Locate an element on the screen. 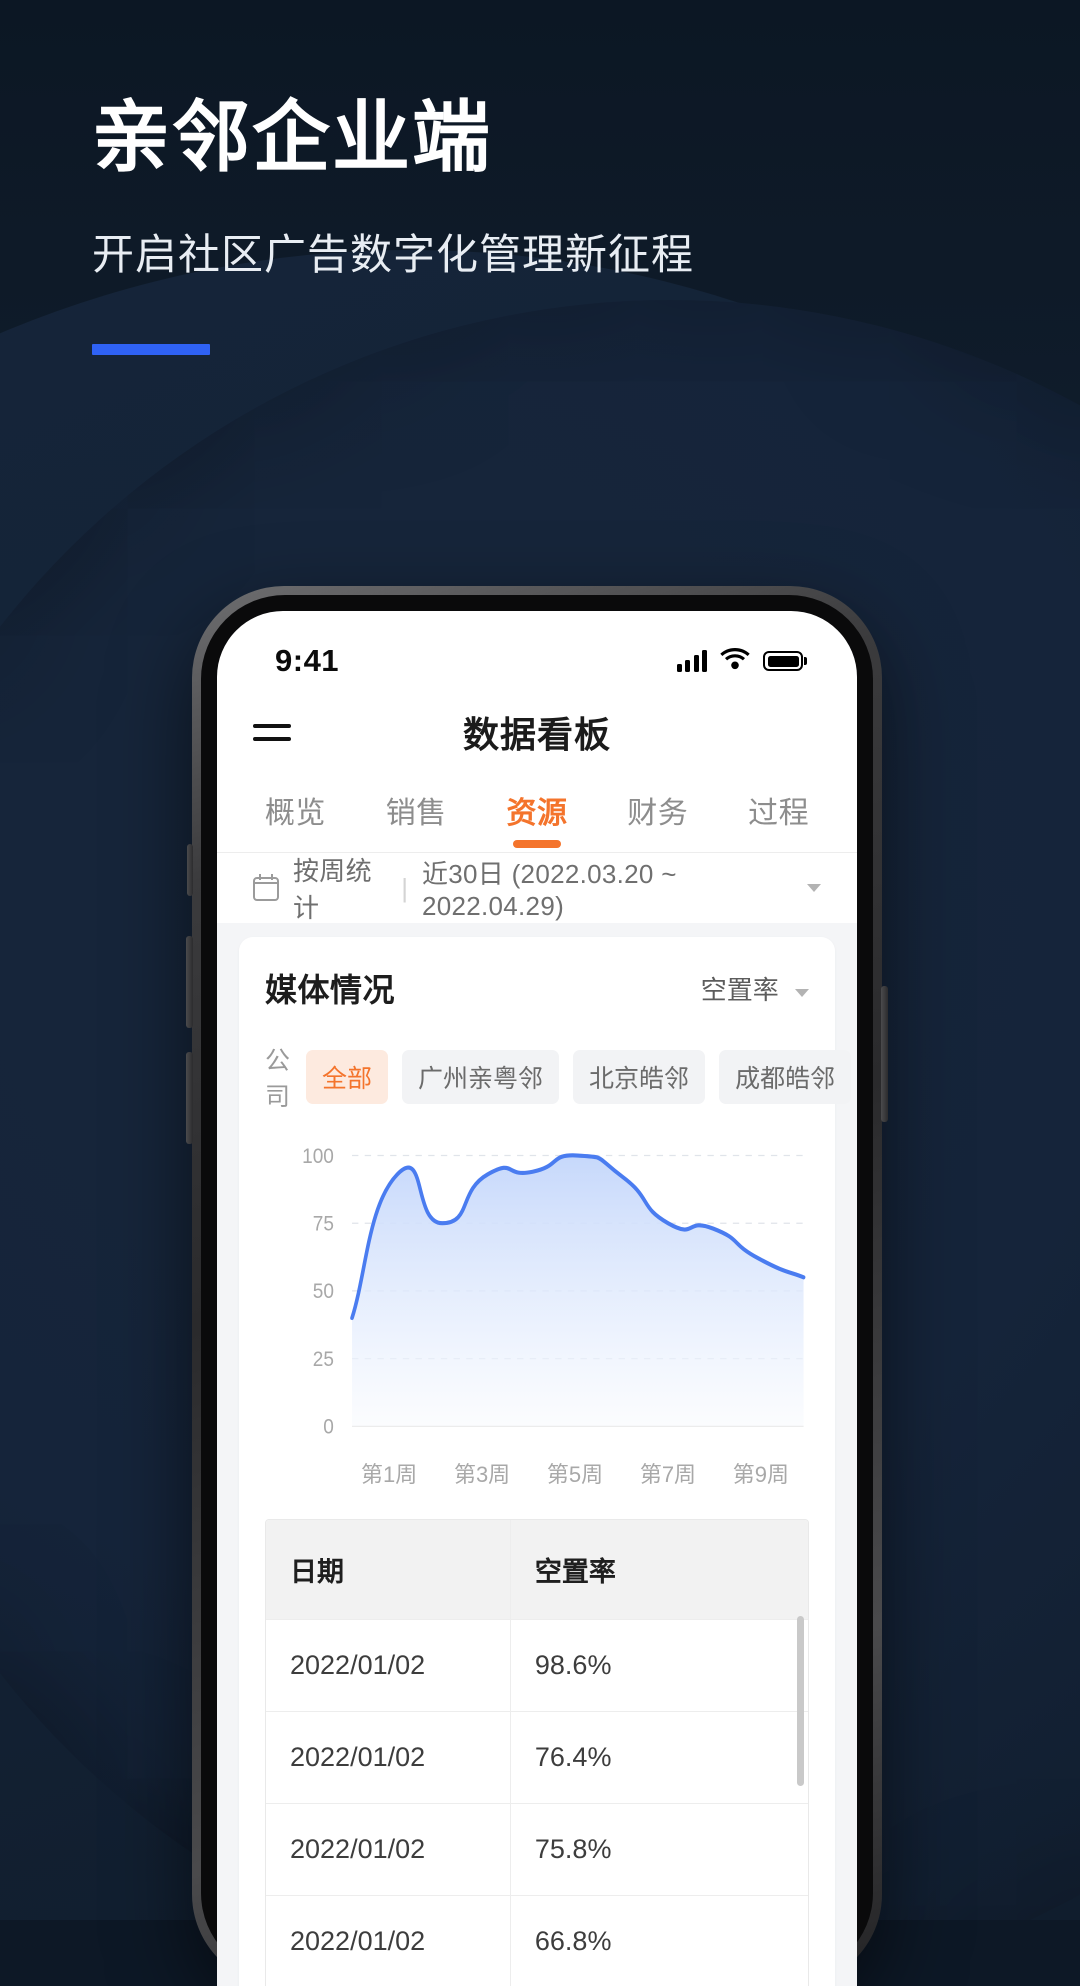 The height and width of the screenshot is (1986, 1080). status-bar-icons is located at coordinates (739, 661).